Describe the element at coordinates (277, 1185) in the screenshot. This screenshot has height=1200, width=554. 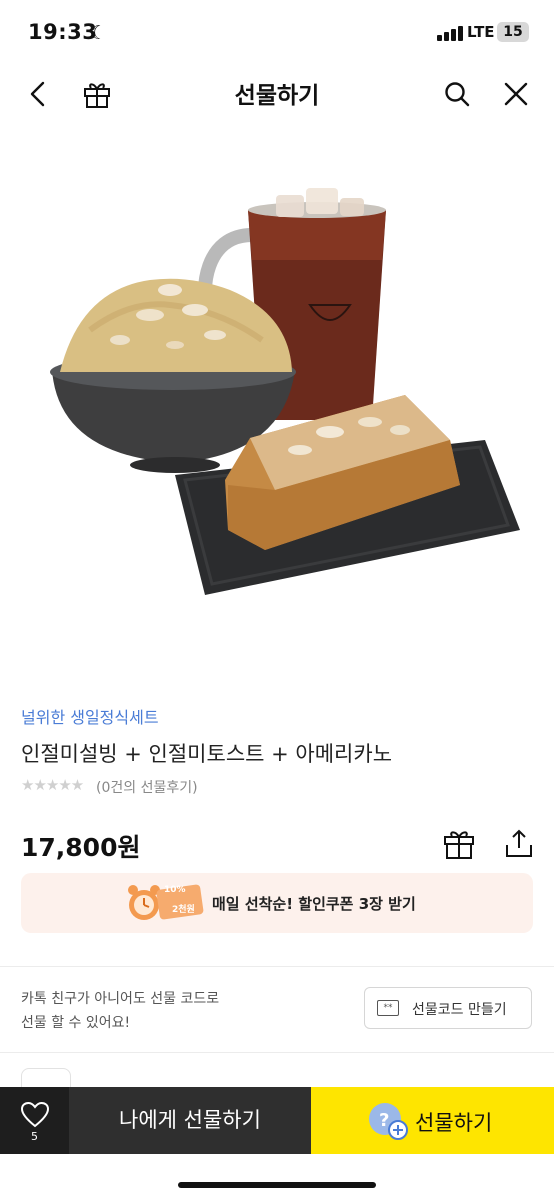
I see `home-indicator` at that location.